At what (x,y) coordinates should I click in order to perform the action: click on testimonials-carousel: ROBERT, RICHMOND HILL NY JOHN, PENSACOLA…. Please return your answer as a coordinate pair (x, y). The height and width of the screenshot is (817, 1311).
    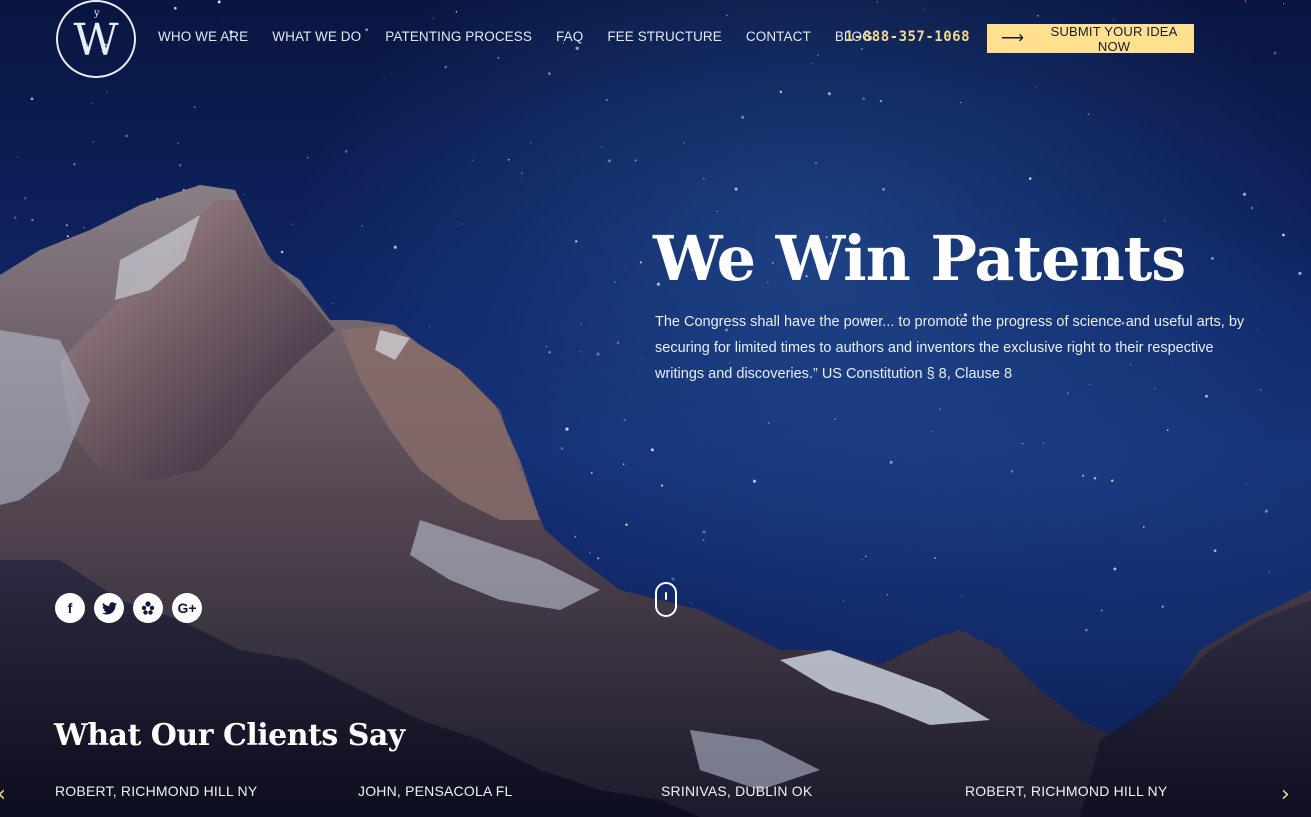
    Looking at the image, I should click on (655, 793).